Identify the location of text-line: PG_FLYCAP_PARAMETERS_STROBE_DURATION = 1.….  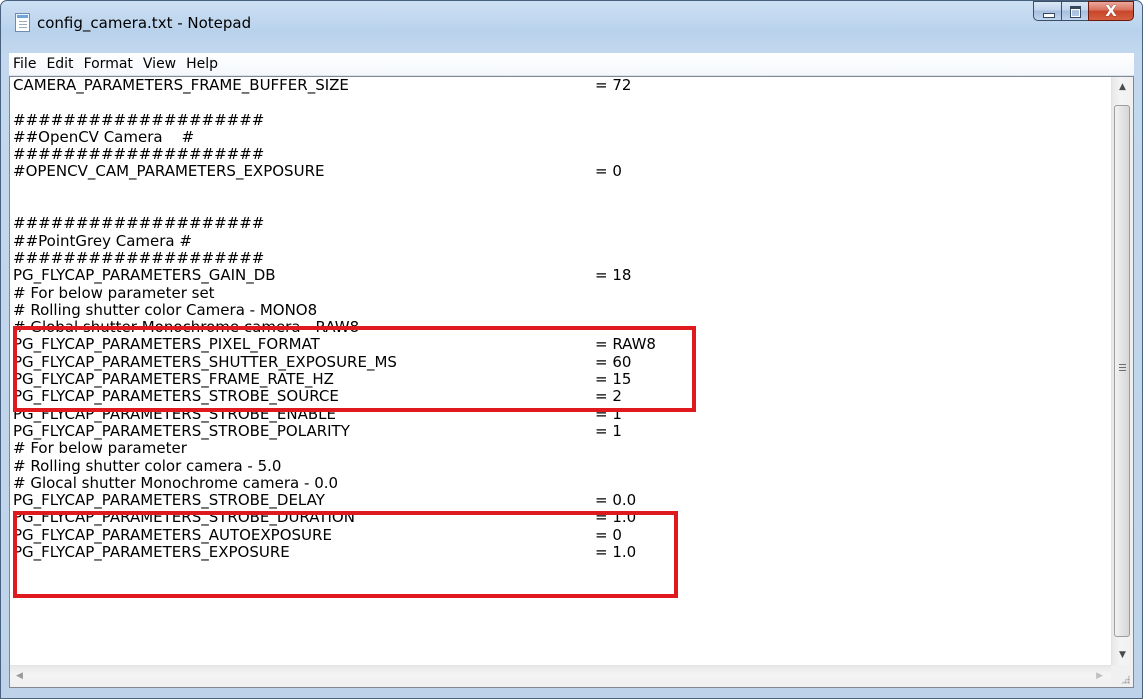
(562, 517).